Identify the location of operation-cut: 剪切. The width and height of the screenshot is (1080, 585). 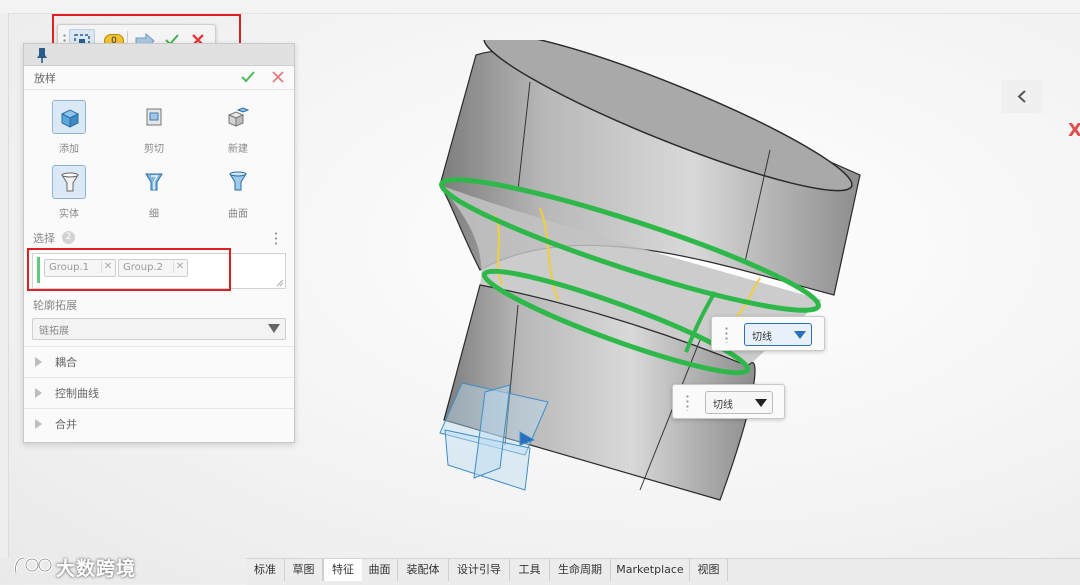
(154, 130).